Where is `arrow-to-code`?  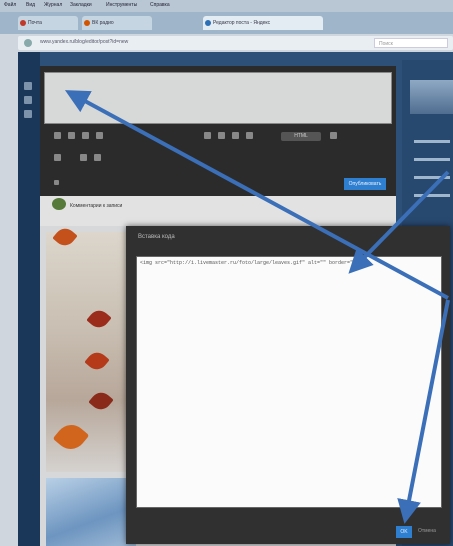 arrow-to-code is located at coordinates (399, 222).